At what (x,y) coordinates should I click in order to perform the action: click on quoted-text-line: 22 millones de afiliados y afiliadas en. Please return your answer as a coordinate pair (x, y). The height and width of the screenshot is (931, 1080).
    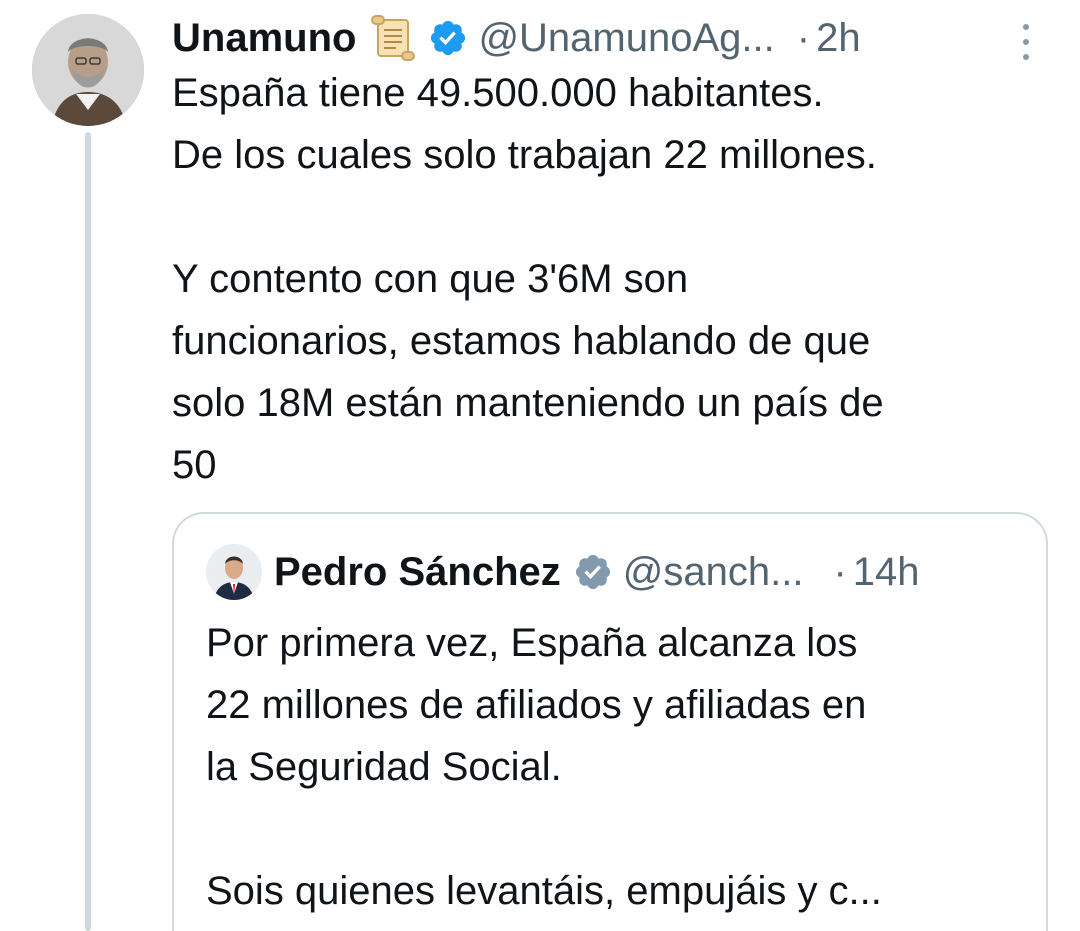
    Looking at the image, I should click on (536, 705).